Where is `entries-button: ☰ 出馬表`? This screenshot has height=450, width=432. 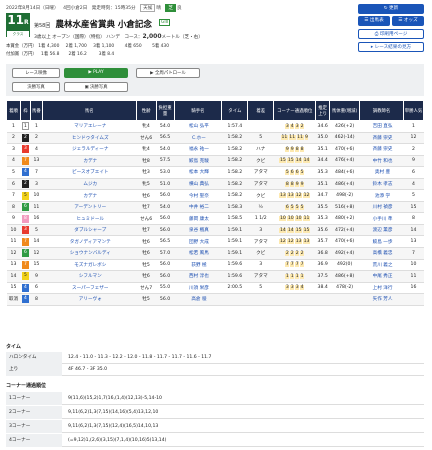 entries-button: ☰ 出馬表 is located at coordinates (374, 21).